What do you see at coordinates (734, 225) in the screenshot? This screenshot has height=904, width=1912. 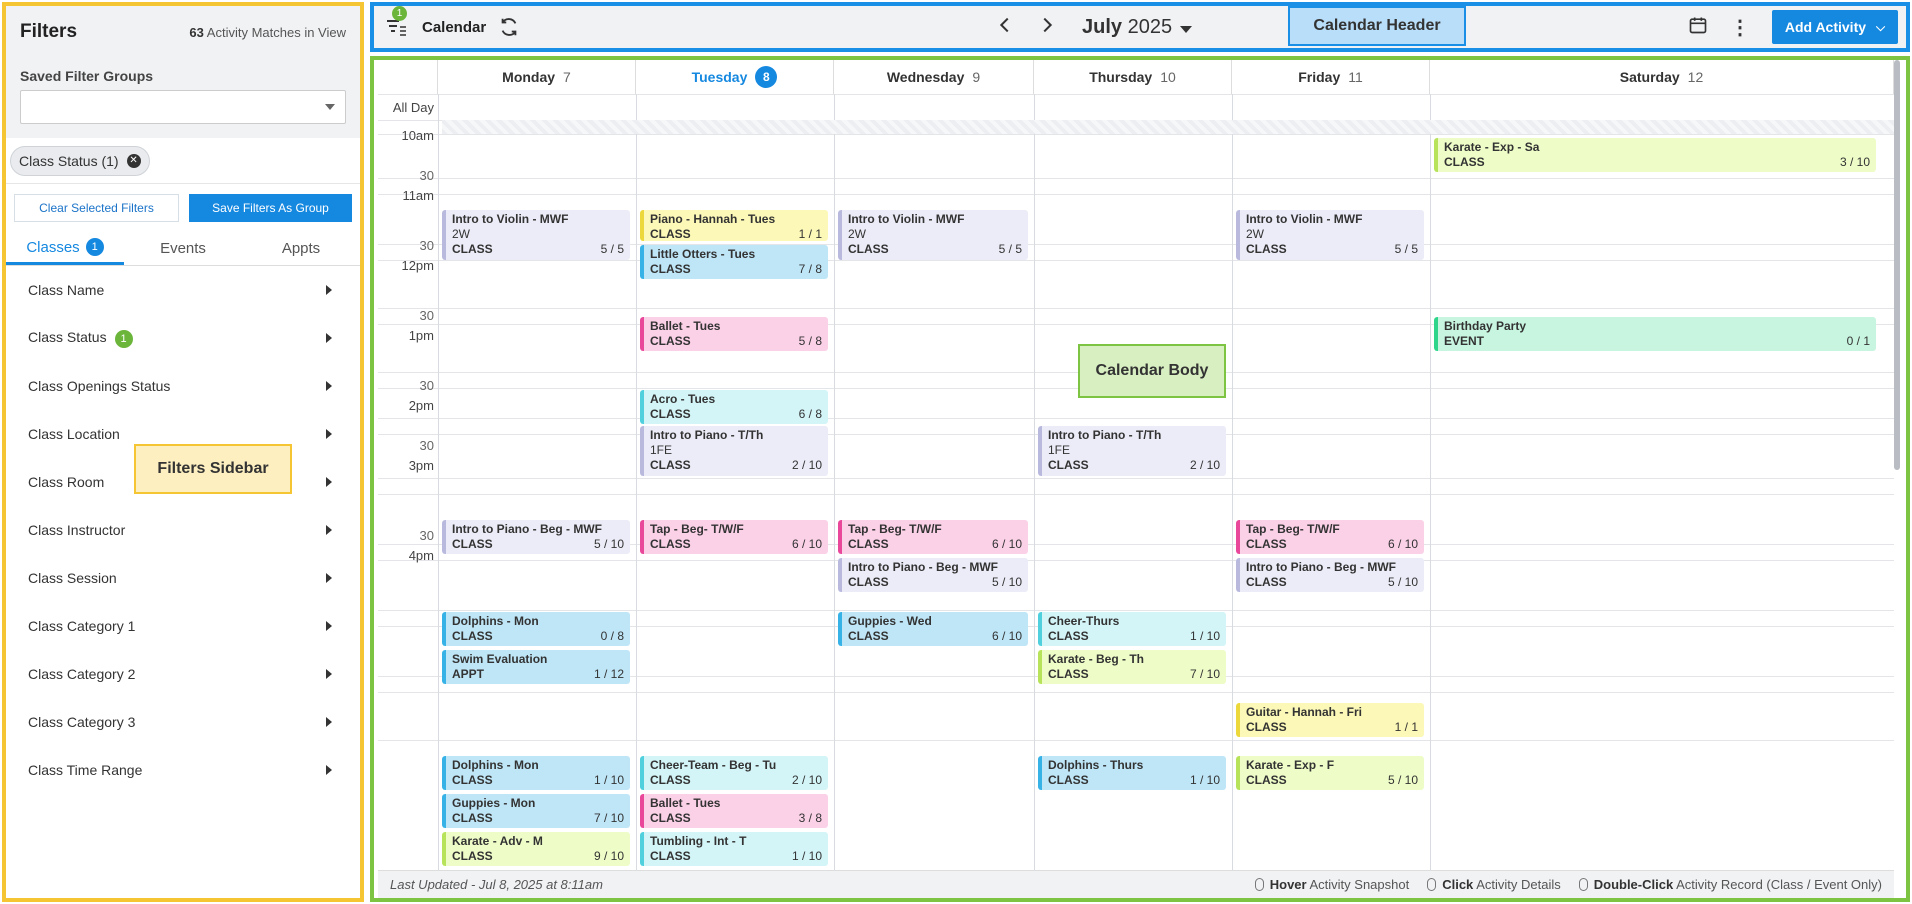 I see `activity-card: Piano - Hannah - Tues CLASS 1 / 1` at bounding box center [734, 225].